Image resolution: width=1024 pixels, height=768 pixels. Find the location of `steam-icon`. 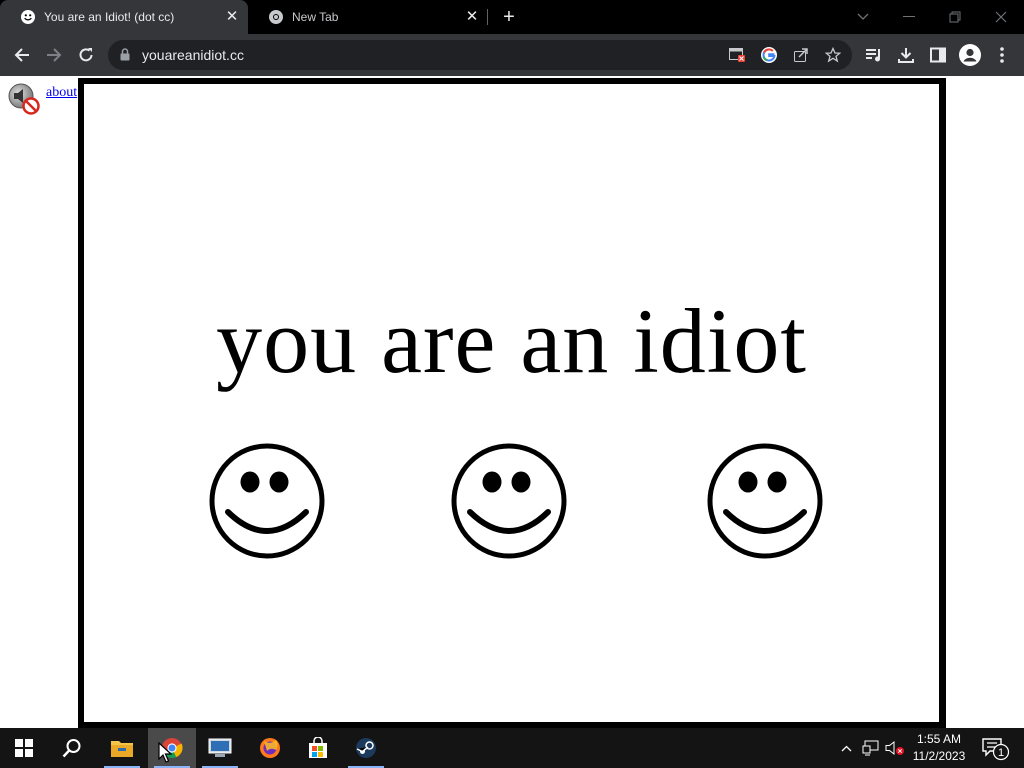

steam-icon is located at coordinates (366, 748).